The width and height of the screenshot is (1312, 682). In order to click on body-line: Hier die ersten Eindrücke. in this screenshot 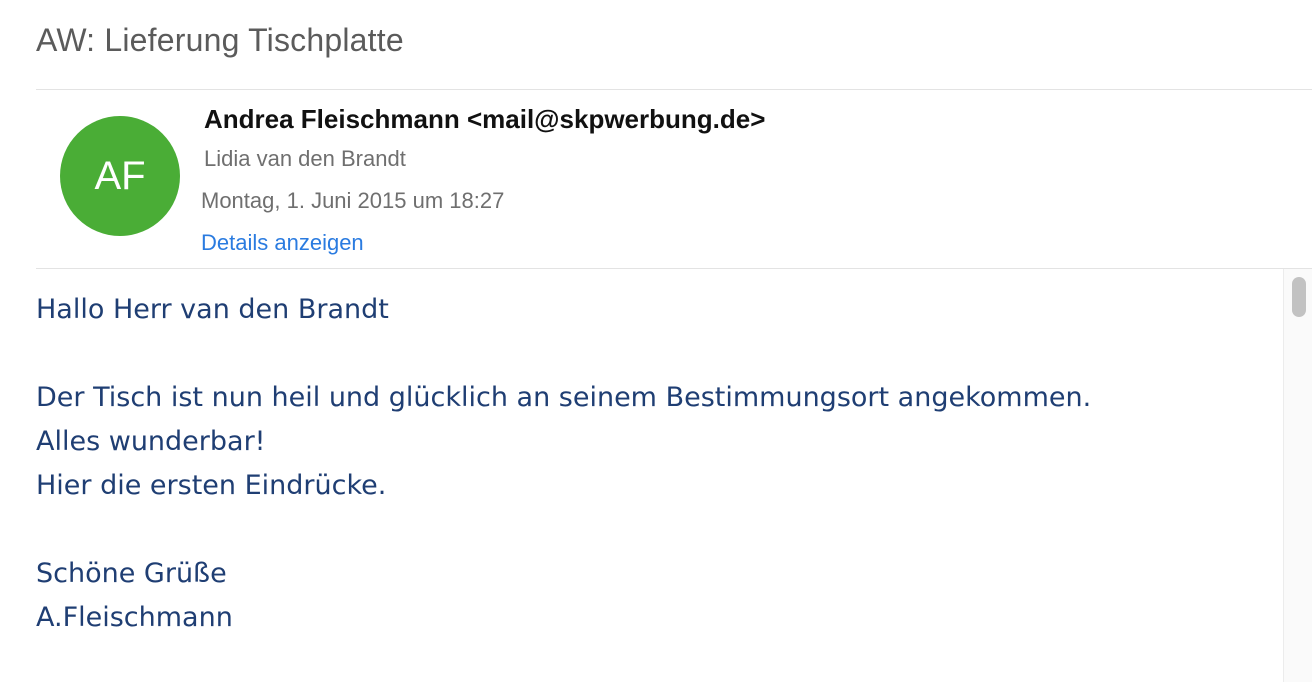, I will do `click(211, 485)`.